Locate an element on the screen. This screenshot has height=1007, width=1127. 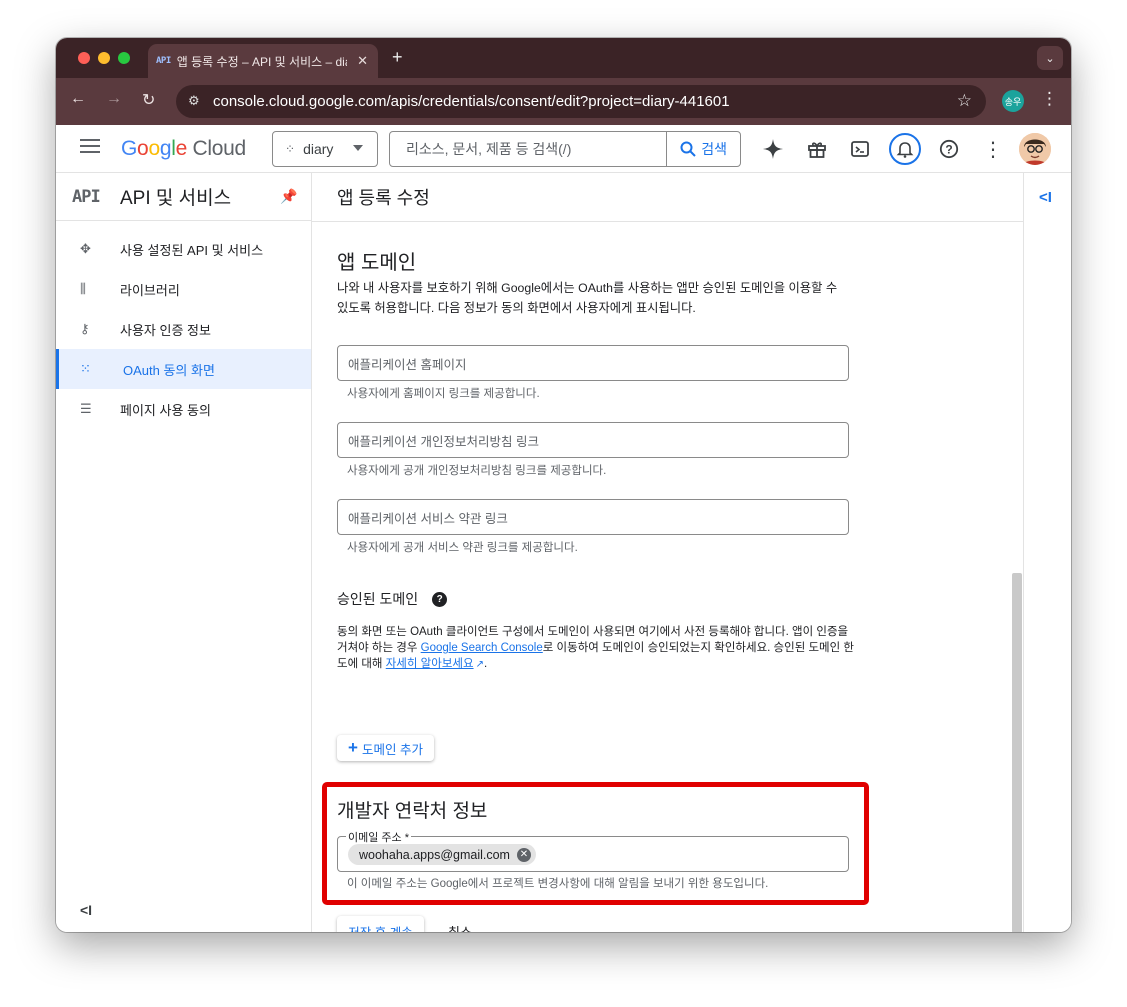
sidebar-item-page-usage-agreement: ☰ 페이지 사용 동의 is located at coordinates (183, 409).